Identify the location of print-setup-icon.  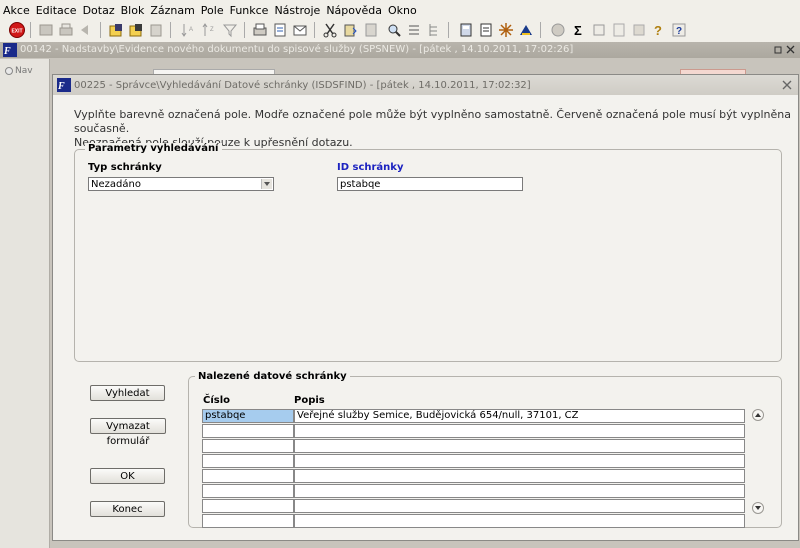
(280, 30).